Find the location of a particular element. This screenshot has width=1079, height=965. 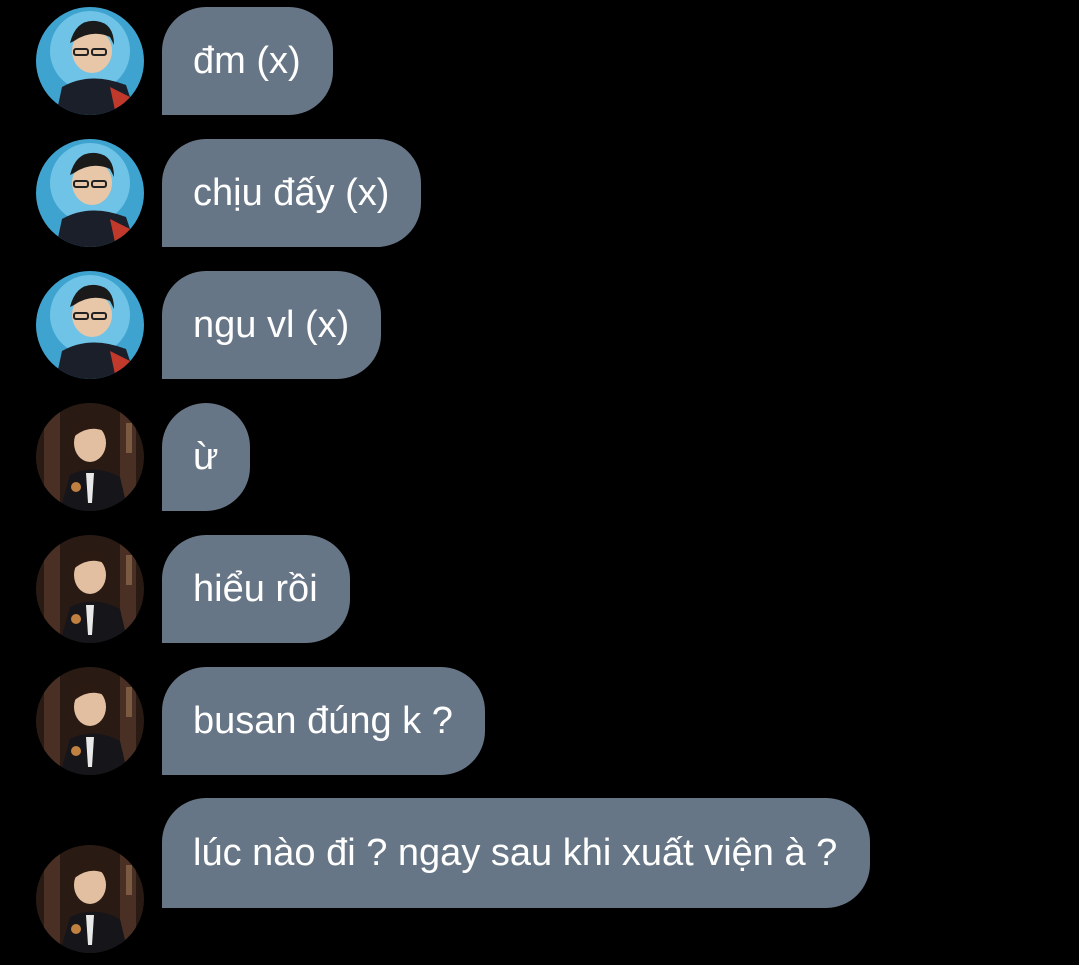

message-bubble: lúc nào đi ? ngay sau khi xuất viện à ? is located at coordinates (516, 853).